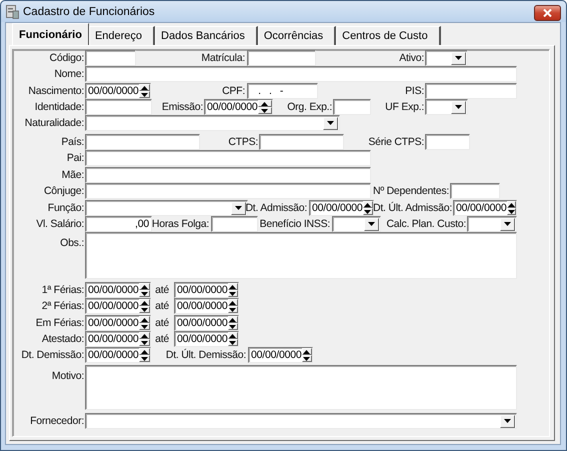 The height and width of the screenshot is (451, 567). What do you see at coordinates (68, 376) in the screenshot?
I see `field-label: Motivo:` at bounding box center [68, 376].